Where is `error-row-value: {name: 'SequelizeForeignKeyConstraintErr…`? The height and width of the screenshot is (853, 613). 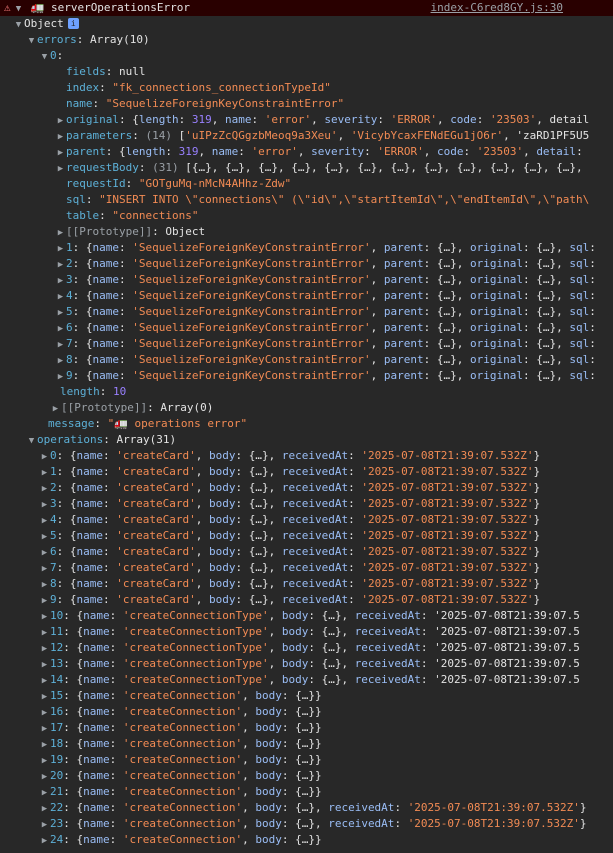
error-row-value: {name: 'SequelizeForeignKeyConstraintErr… is located at coordinates (340, 327).